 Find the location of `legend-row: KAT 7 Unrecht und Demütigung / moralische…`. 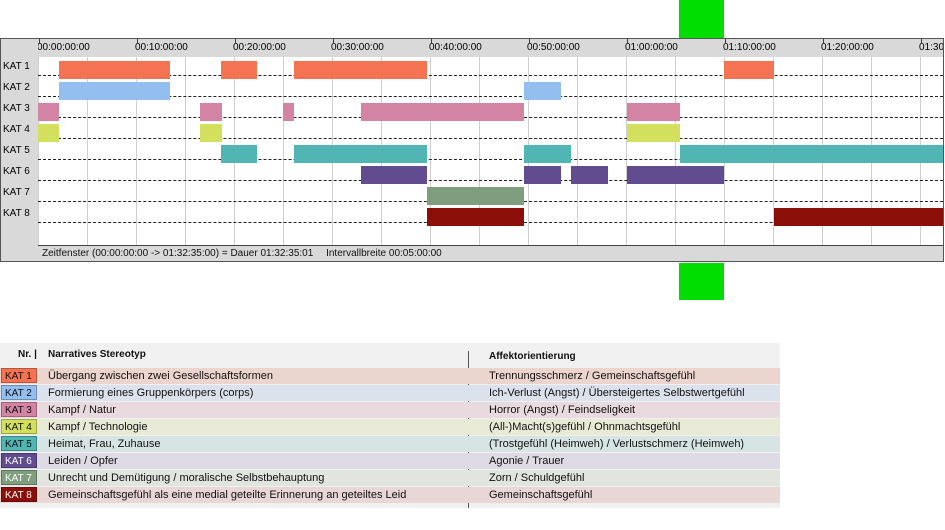

legend-row: KAT 7 Unrecht und Demütigung / moralische… is located at coordinates (390, 478).